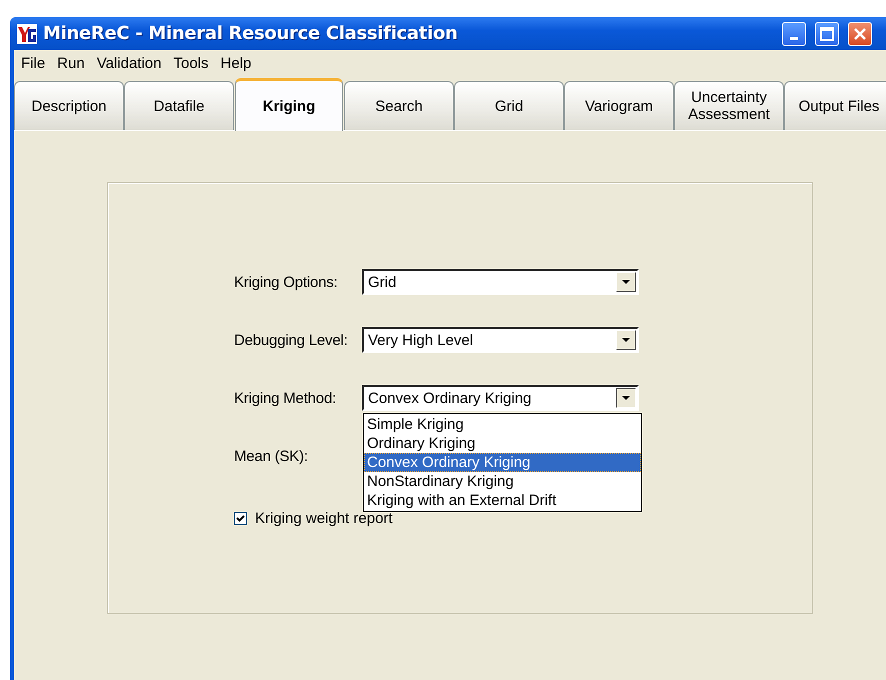 The width and height of the screenshot is (886, 680). What do you see at coordinates (240, 518) in the screenshot?
I see `checkbox` at bounding box center [240, 518].